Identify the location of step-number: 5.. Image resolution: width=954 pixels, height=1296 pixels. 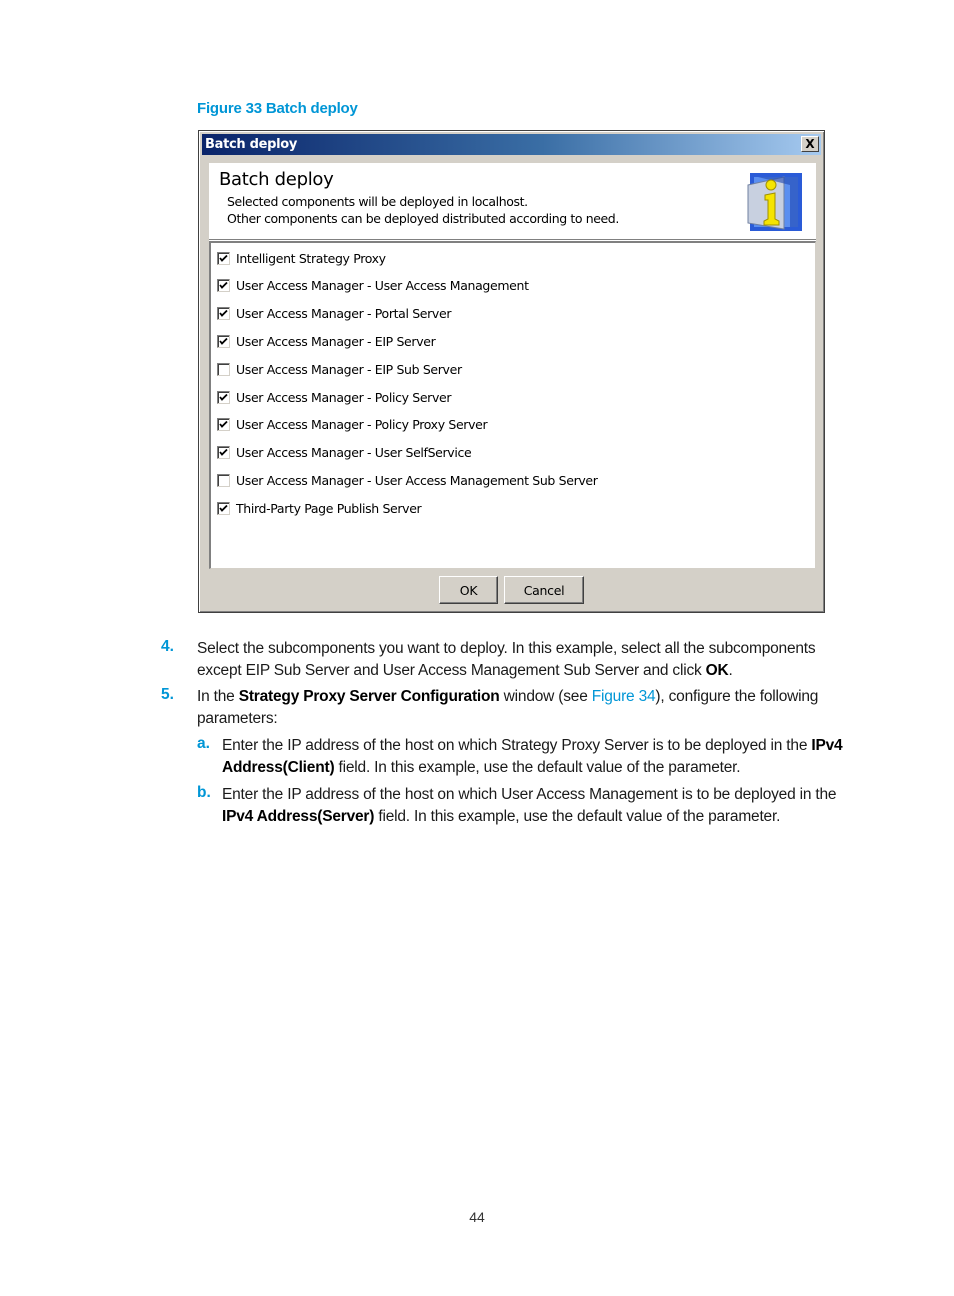
(167, 694).